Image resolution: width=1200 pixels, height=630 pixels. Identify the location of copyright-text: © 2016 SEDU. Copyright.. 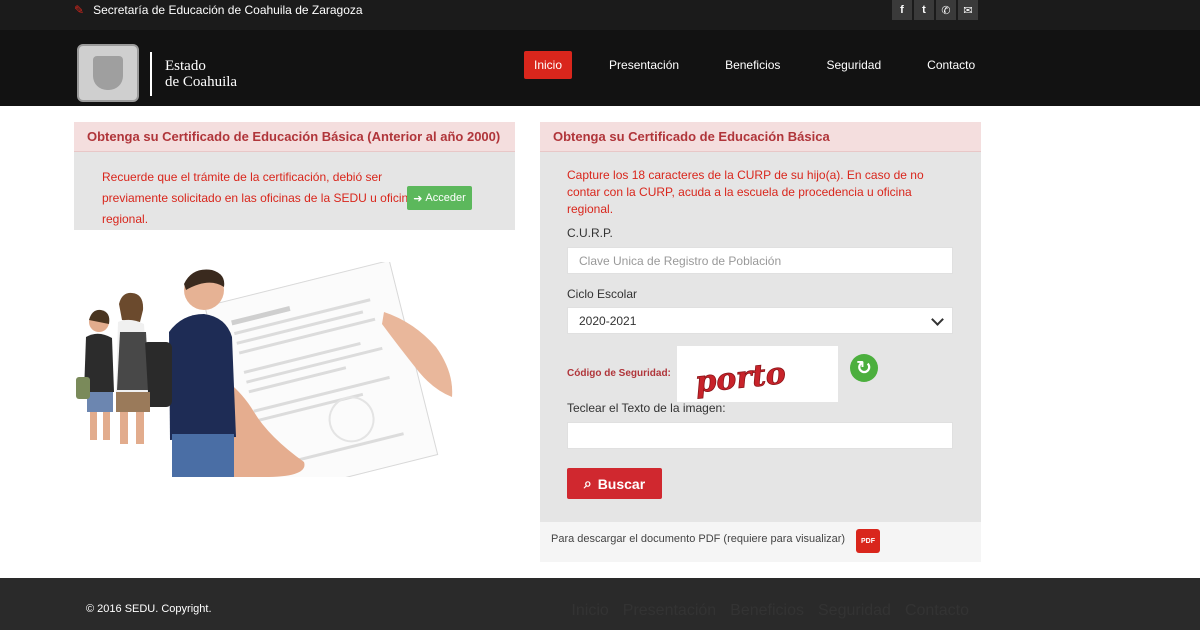
(149, 609).